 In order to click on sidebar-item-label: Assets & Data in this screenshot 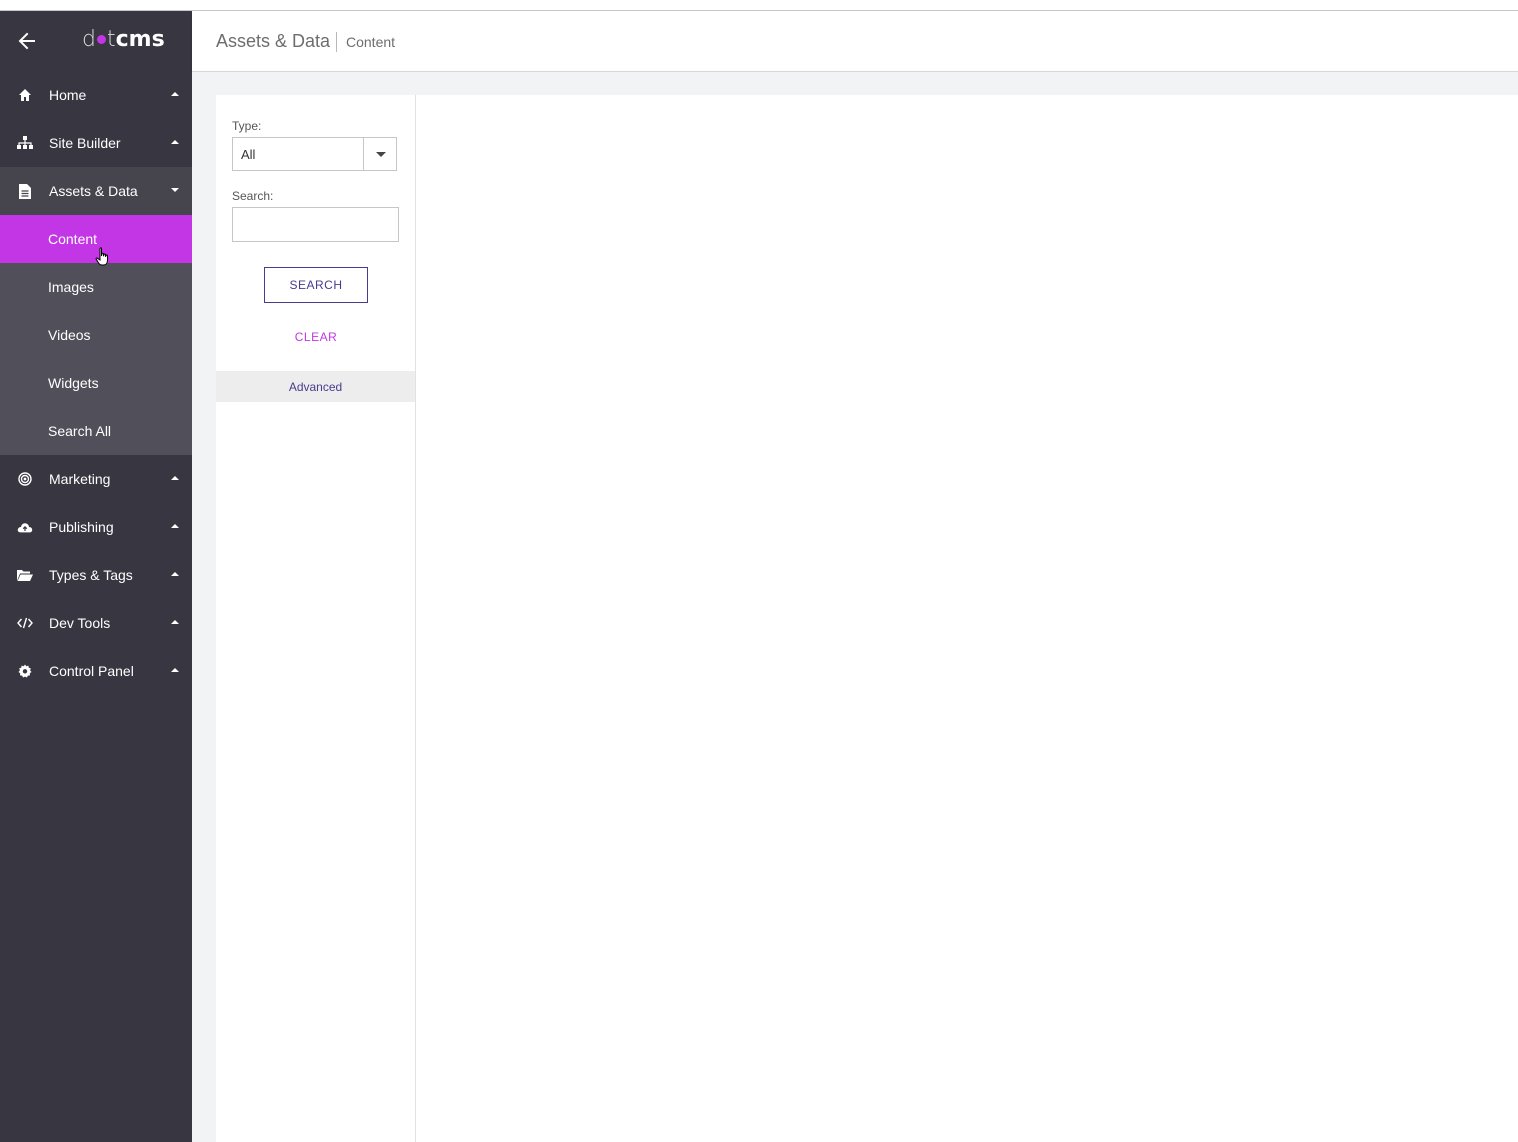, I will do `click(93, 191)`.